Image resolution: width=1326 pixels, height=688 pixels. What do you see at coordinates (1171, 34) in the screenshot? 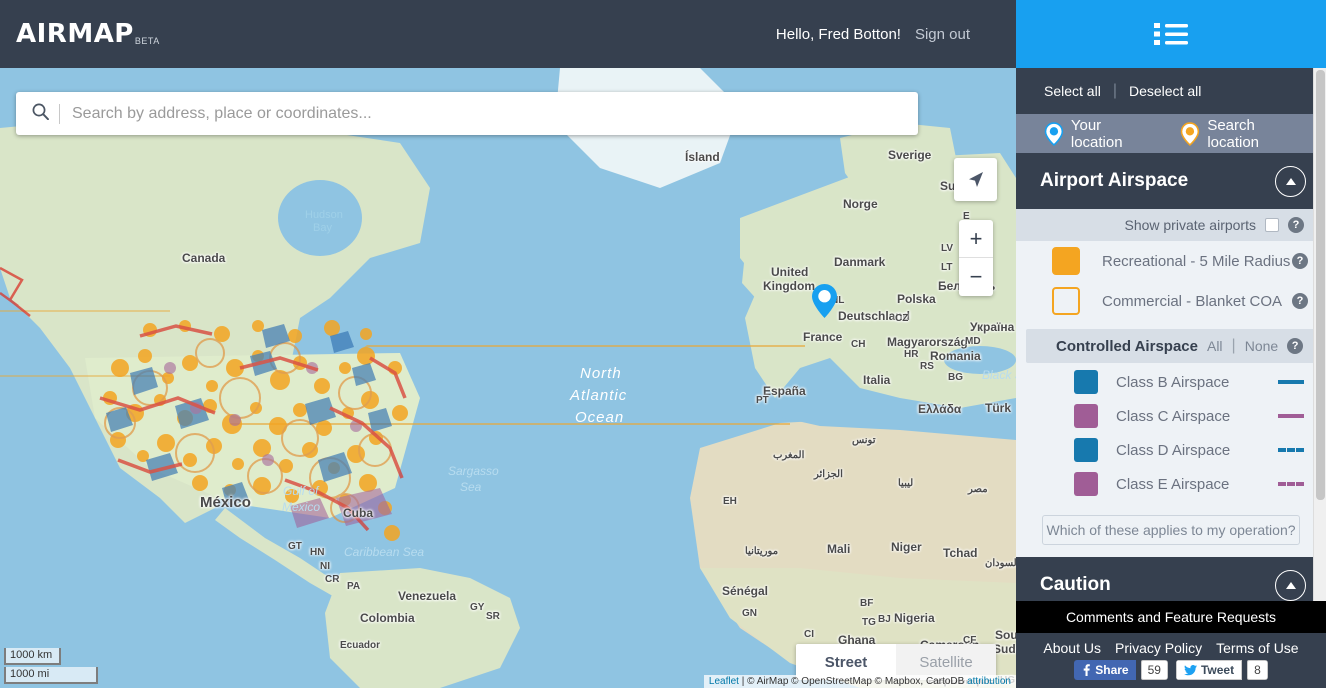
I see `panel-toggle-header` at bounding box center [1171, 34].